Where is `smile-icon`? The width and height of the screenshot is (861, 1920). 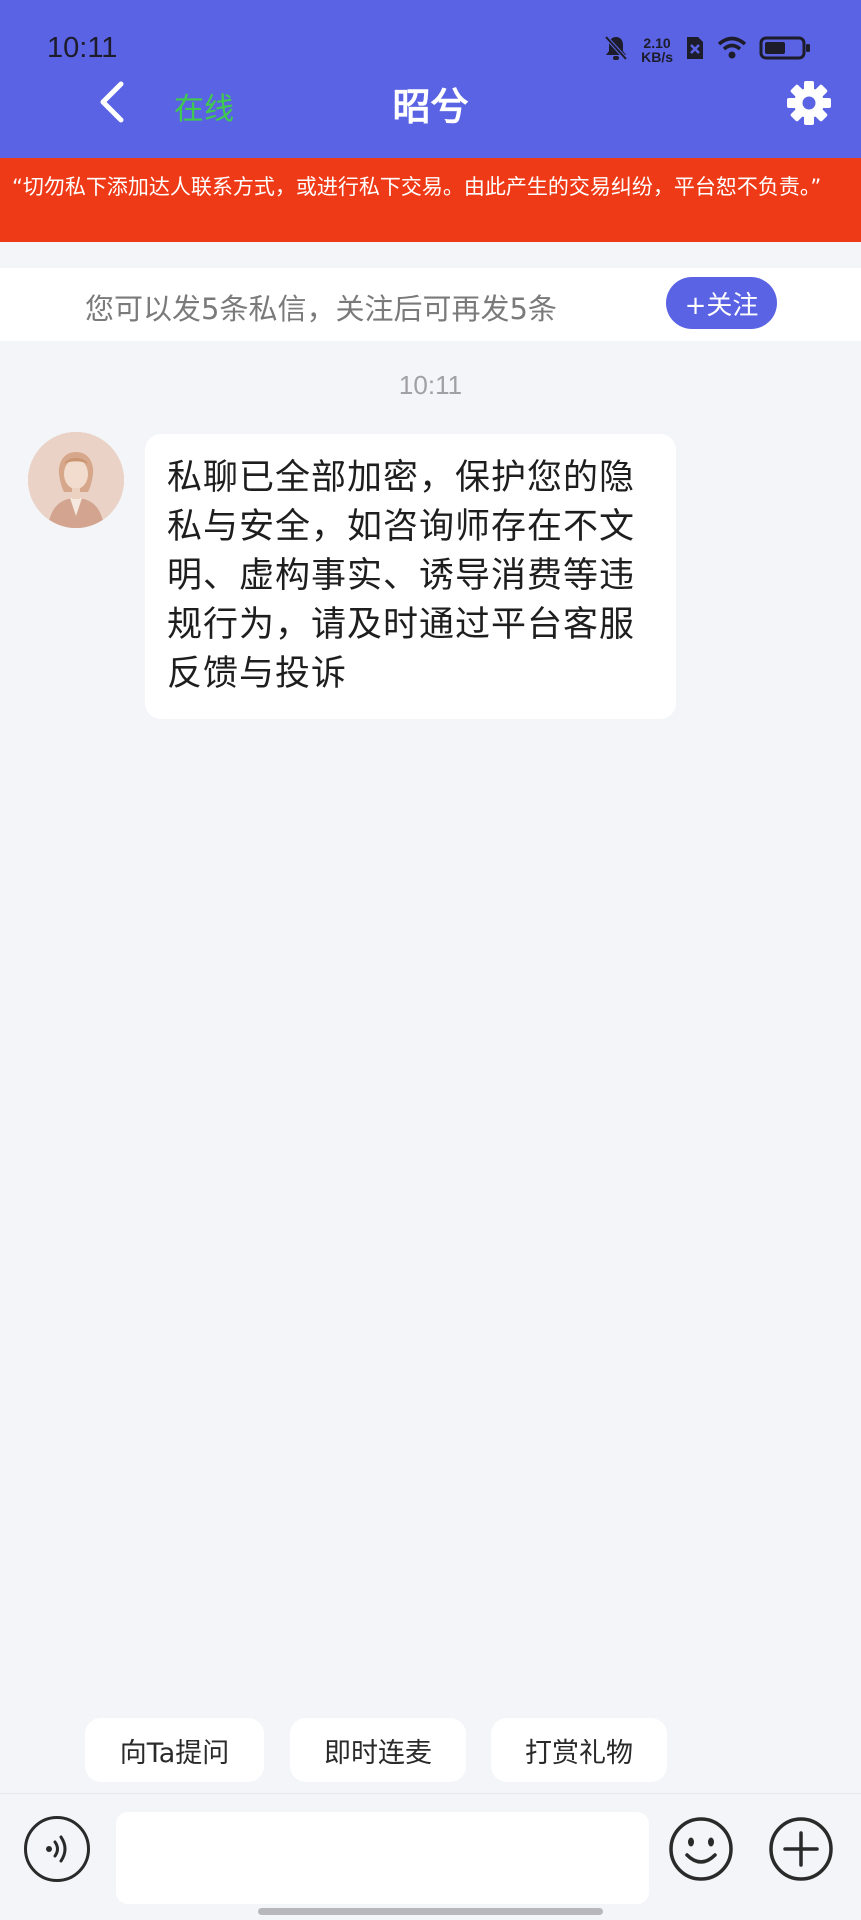
smile-icon is located at coordinates (701, 1849).